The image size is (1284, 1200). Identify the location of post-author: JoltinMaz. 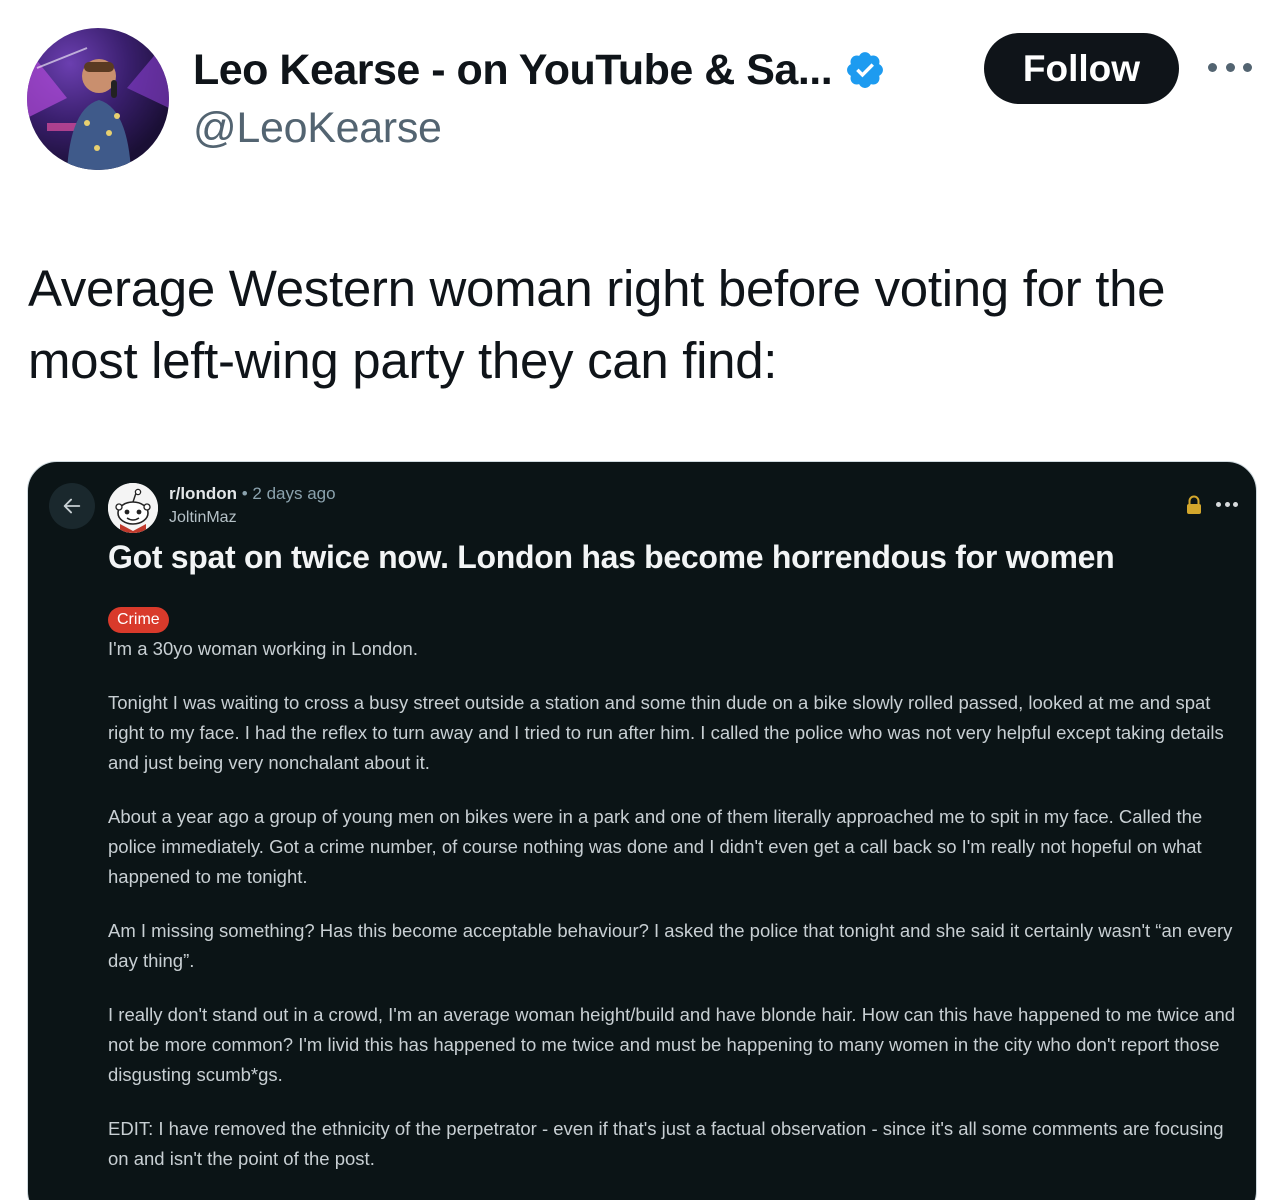
(203, 518).